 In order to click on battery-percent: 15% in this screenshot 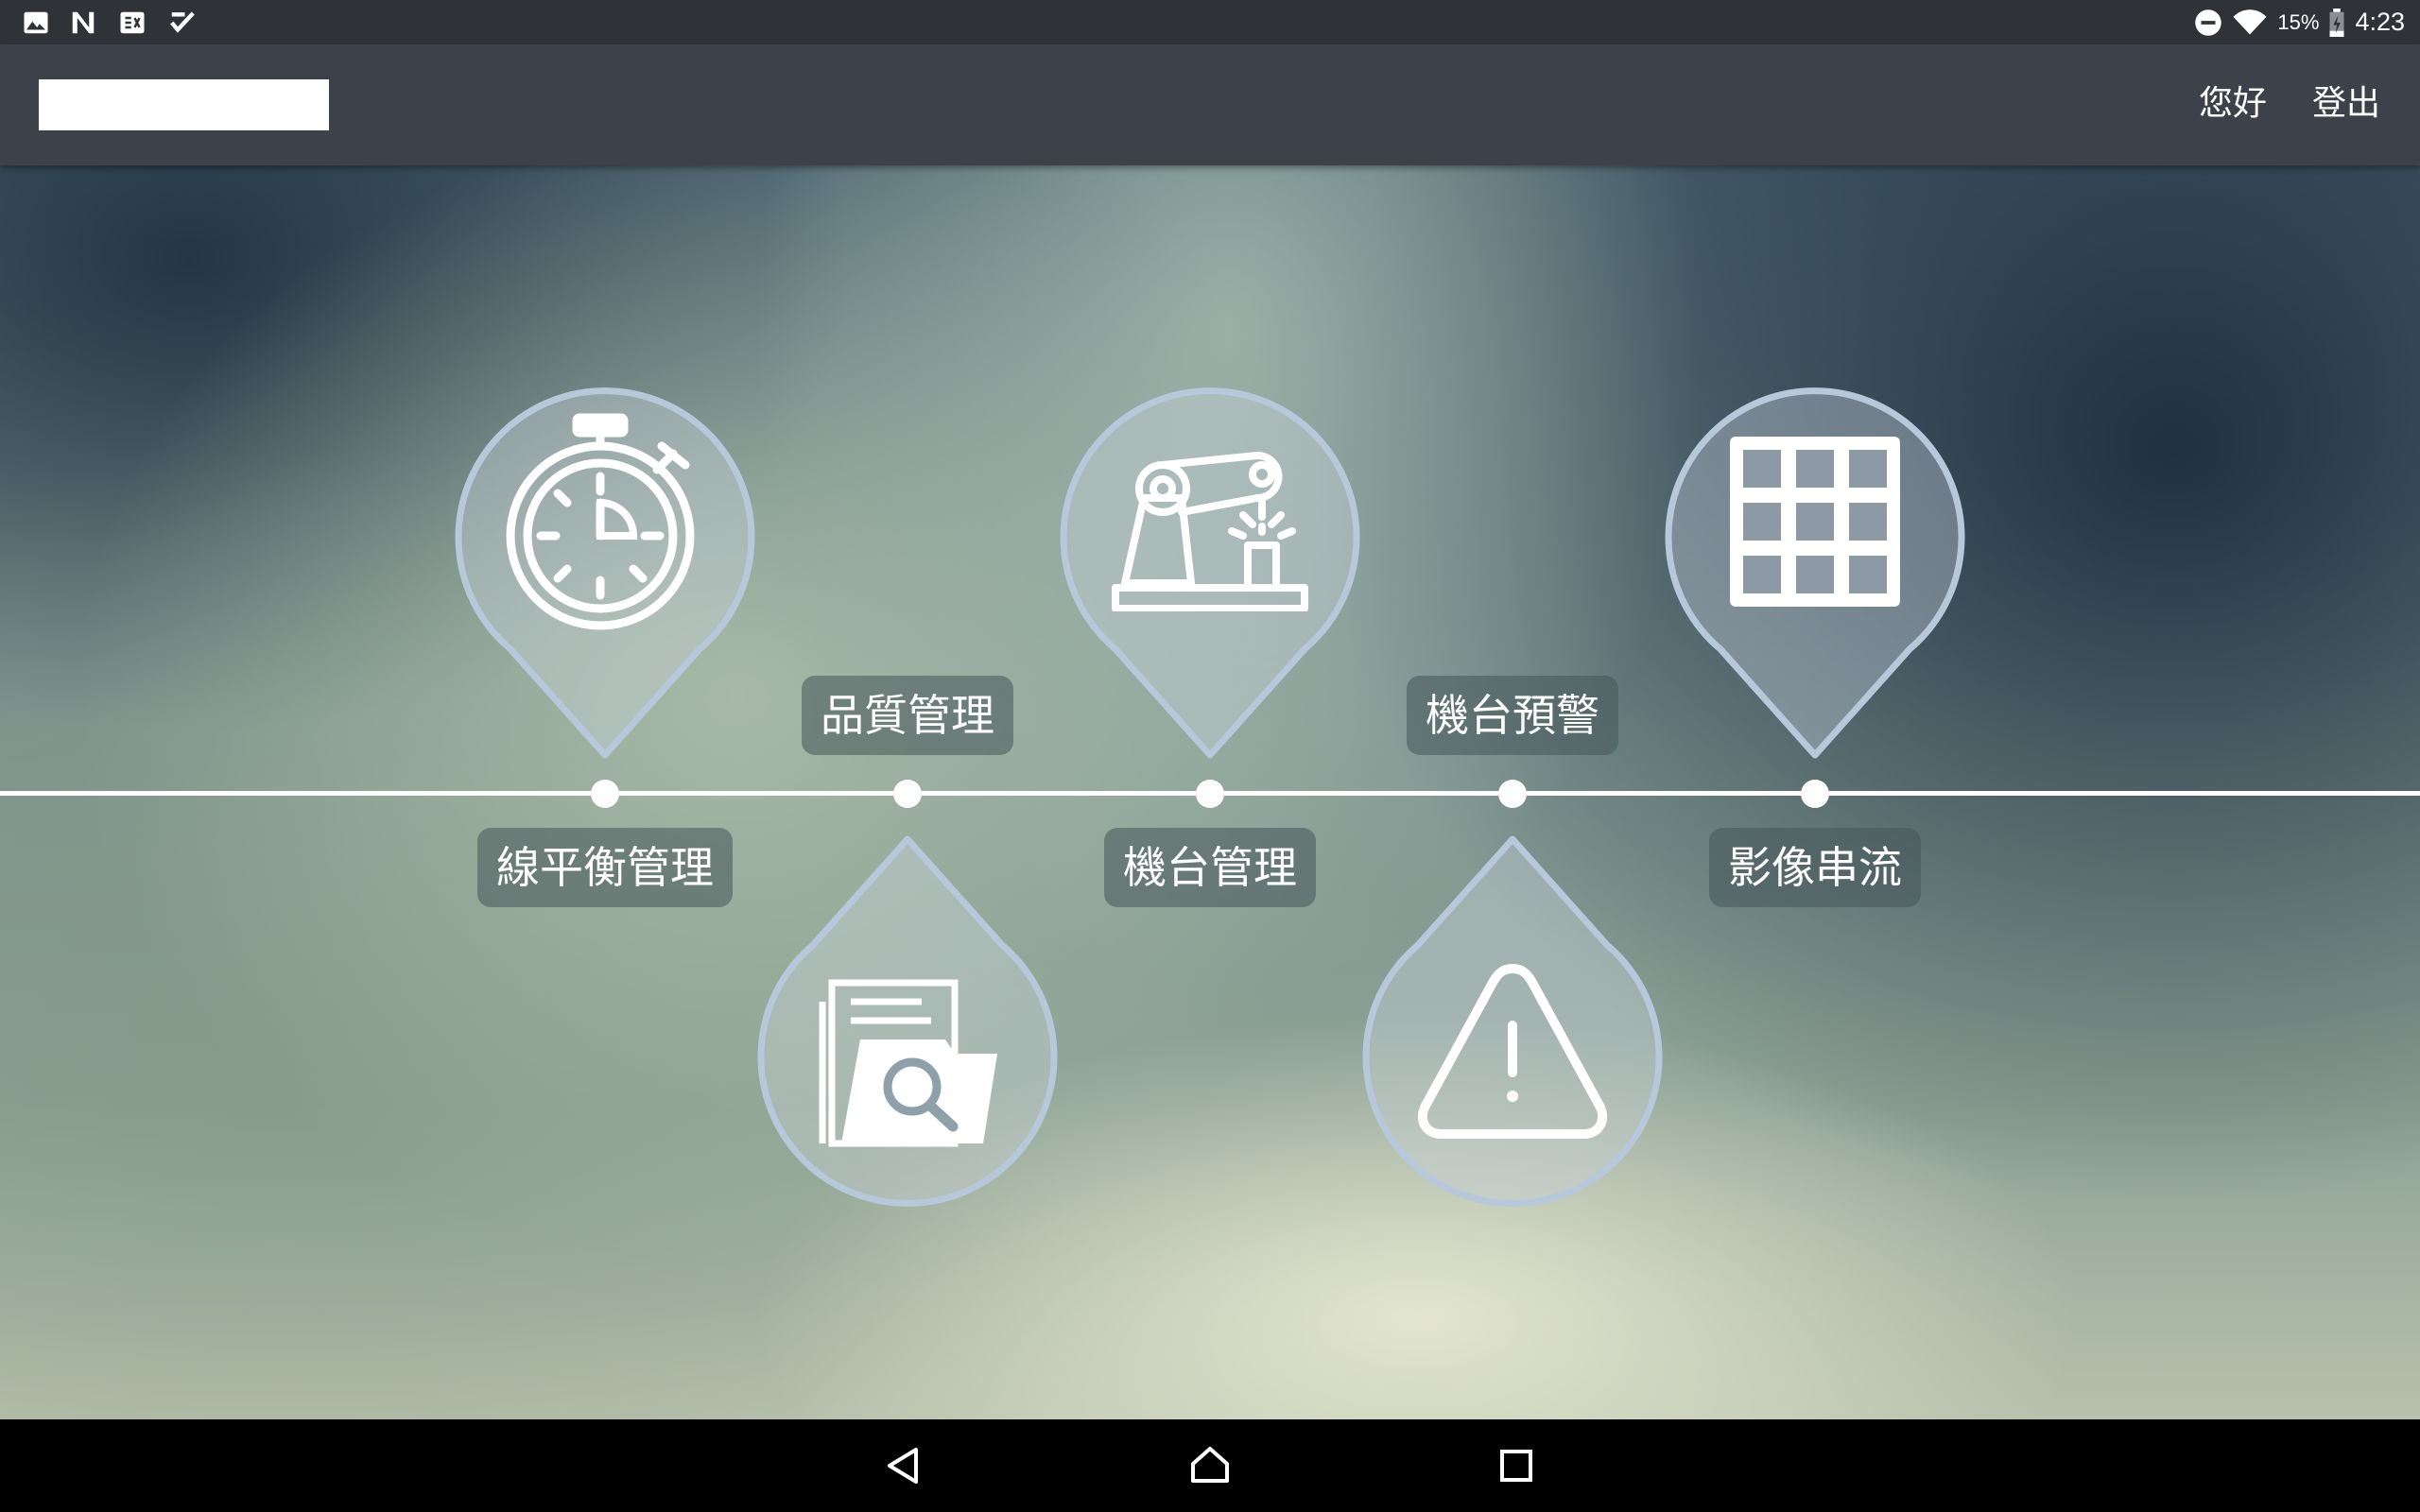, I will do `click(2298, 21)`.